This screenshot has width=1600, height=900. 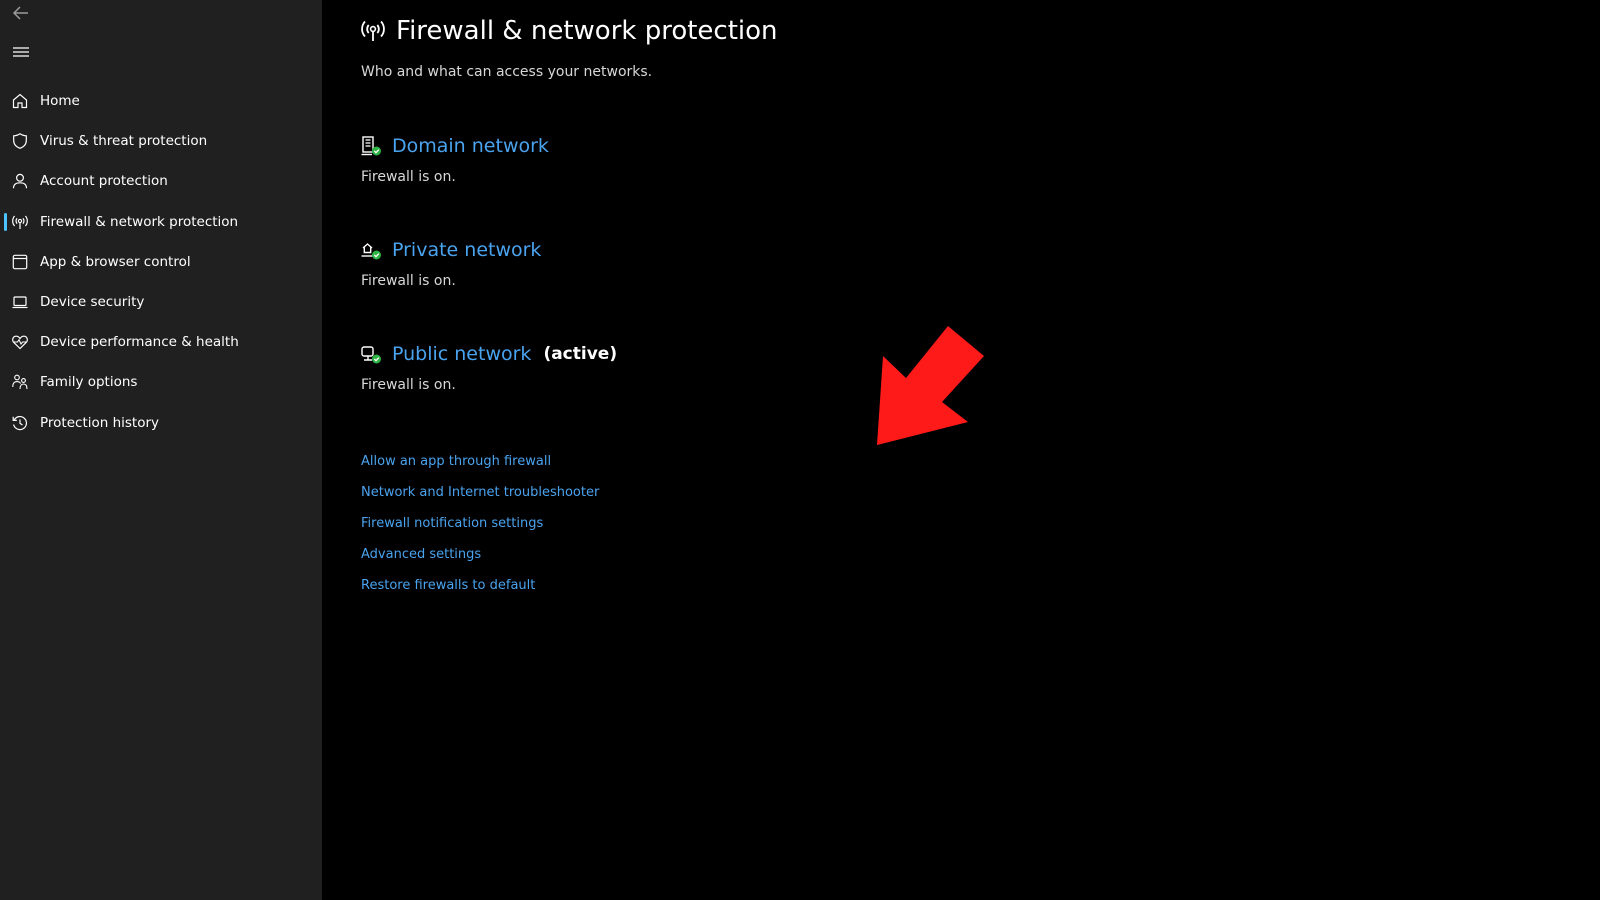 What do you see at coordinates (161, 101) in the screenshot?
I see `sidebar-item-home: Home` at bounding box center [161, 101].